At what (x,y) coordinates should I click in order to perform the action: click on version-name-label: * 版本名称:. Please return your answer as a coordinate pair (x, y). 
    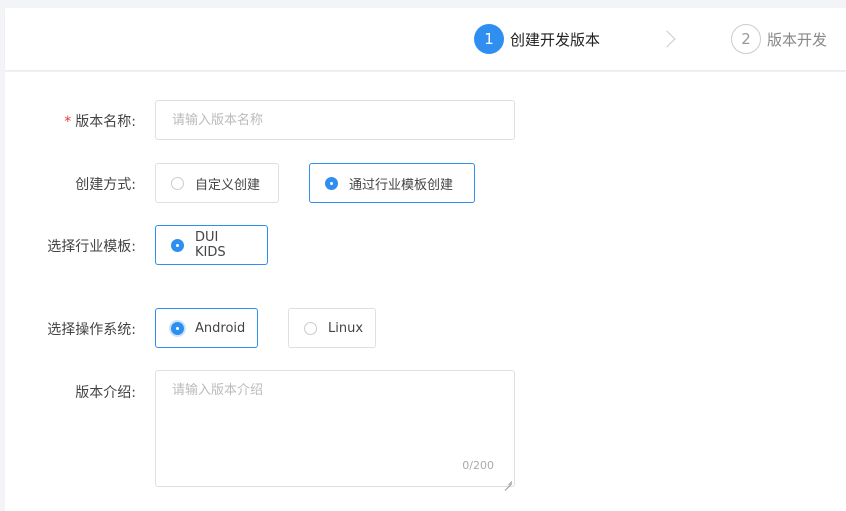
    Looking at the image, I should click on (100, 121).